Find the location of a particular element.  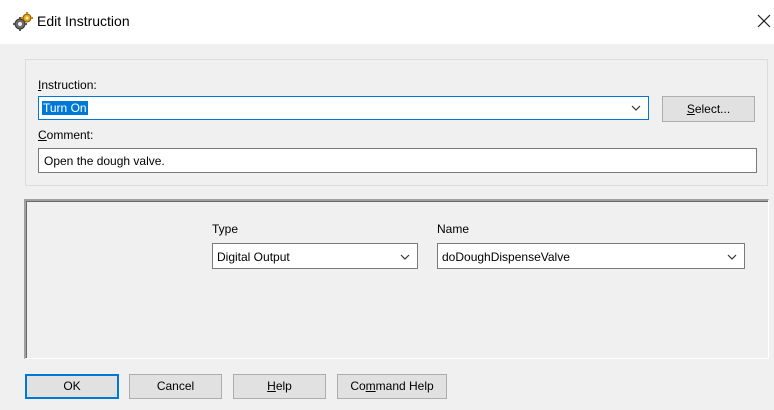

gears-icon is located at coordinates (23, 22).